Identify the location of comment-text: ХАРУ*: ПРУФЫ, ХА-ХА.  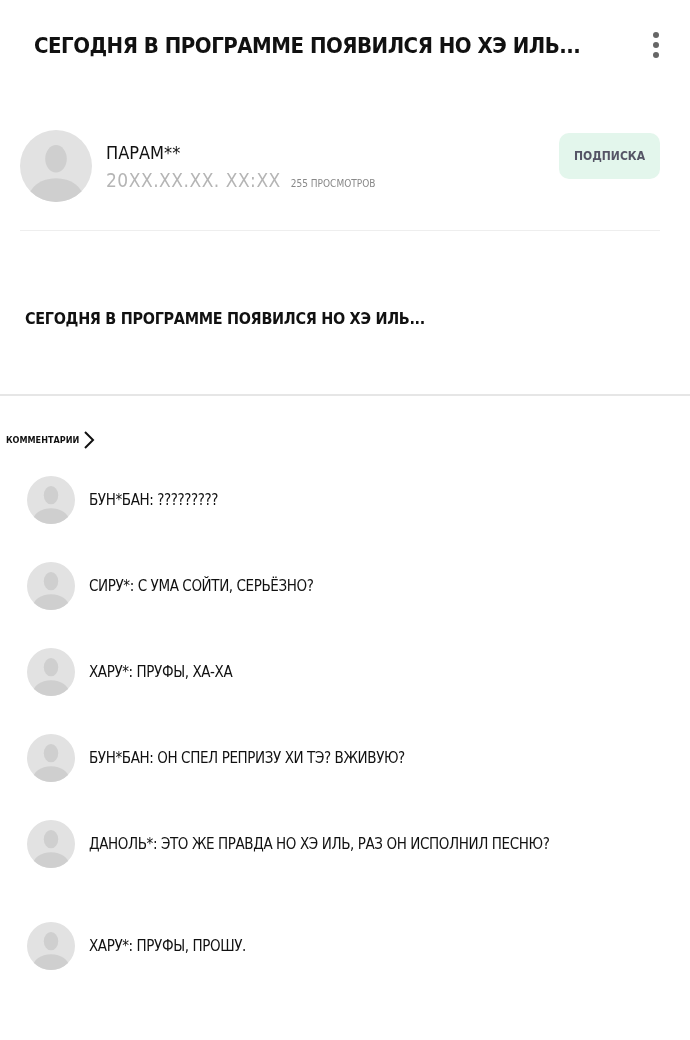
(161, 672).